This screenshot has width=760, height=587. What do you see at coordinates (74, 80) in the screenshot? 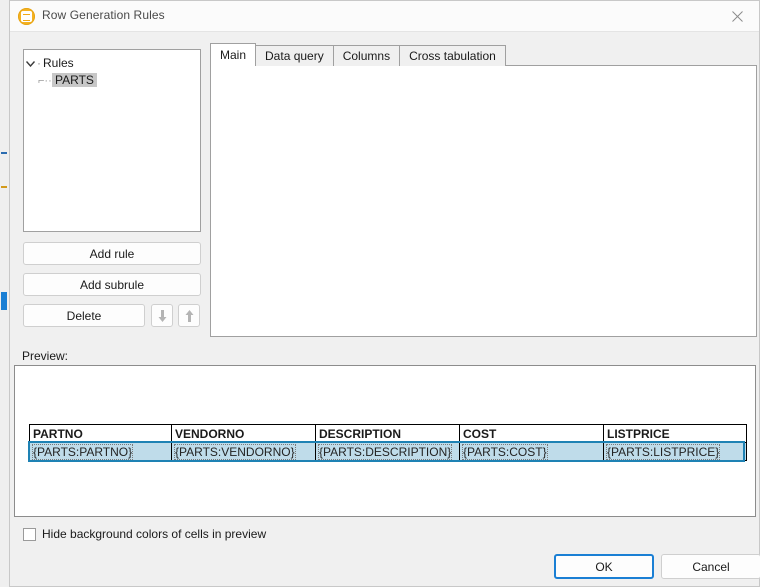
I see `tree-child-label: PARTS` at bounding box center [74, 80].